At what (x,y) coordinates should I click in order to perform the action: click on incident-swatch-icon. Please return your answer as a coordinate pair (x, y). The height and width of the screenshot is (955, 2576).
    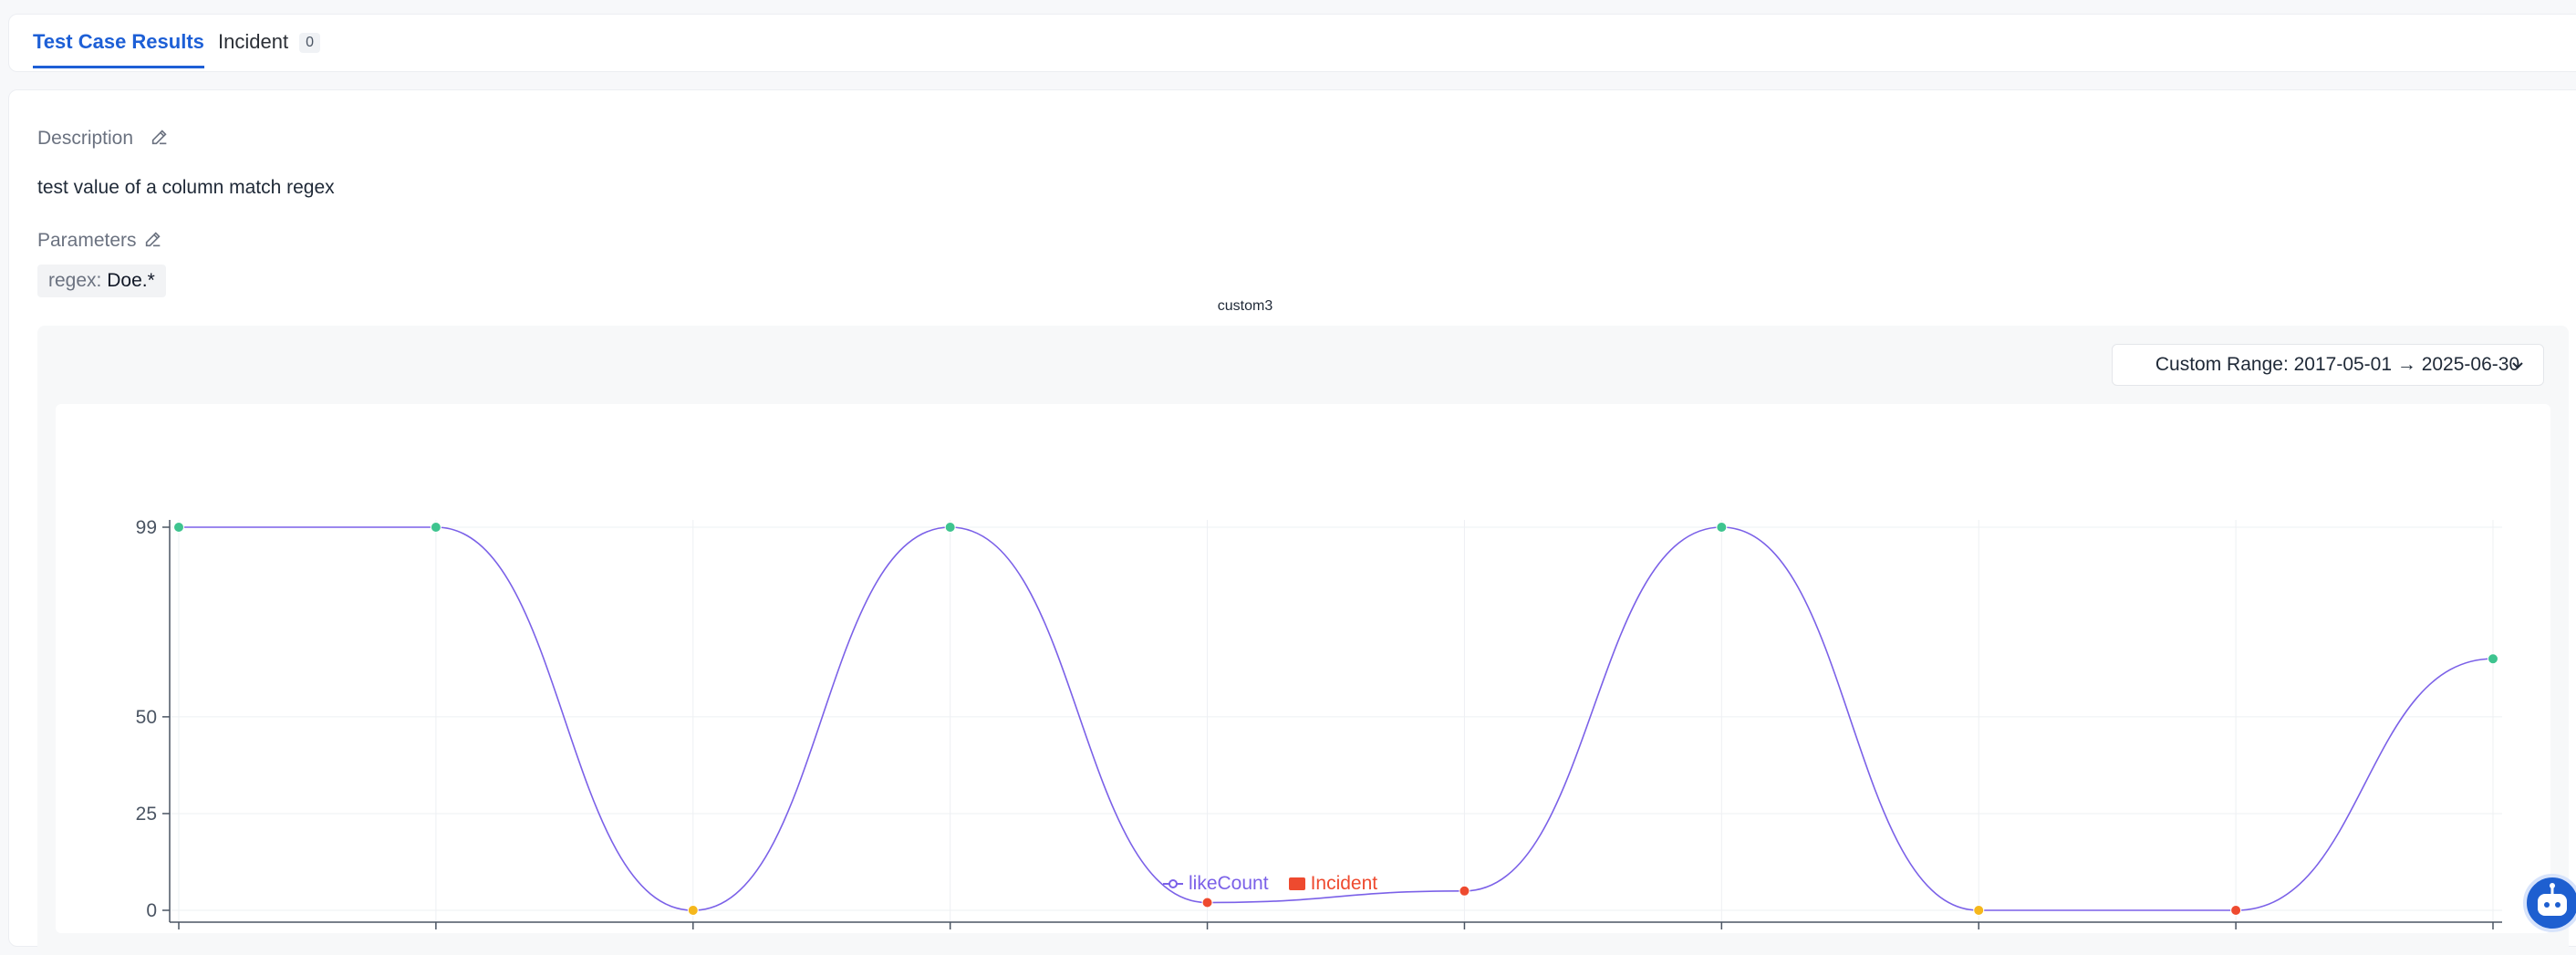
    Looking at the image, I should click on (1296, 883).